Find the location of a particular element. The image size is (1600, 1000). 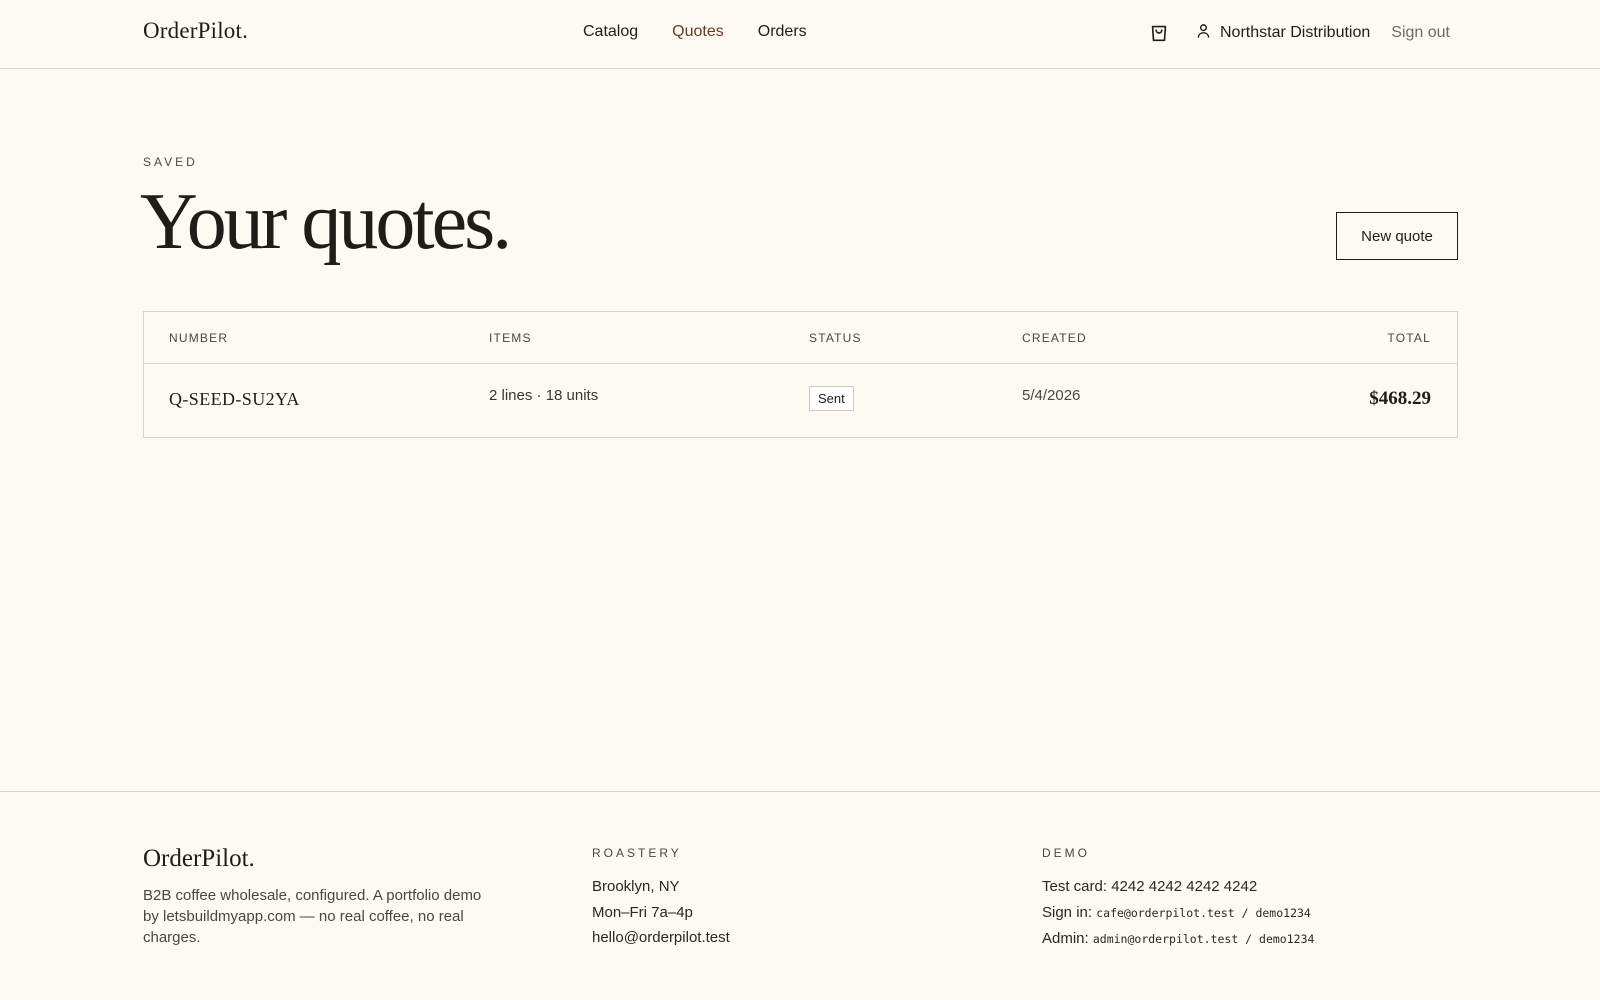

demo-admin-label: Admin: is located at coordinates (1065, 938).